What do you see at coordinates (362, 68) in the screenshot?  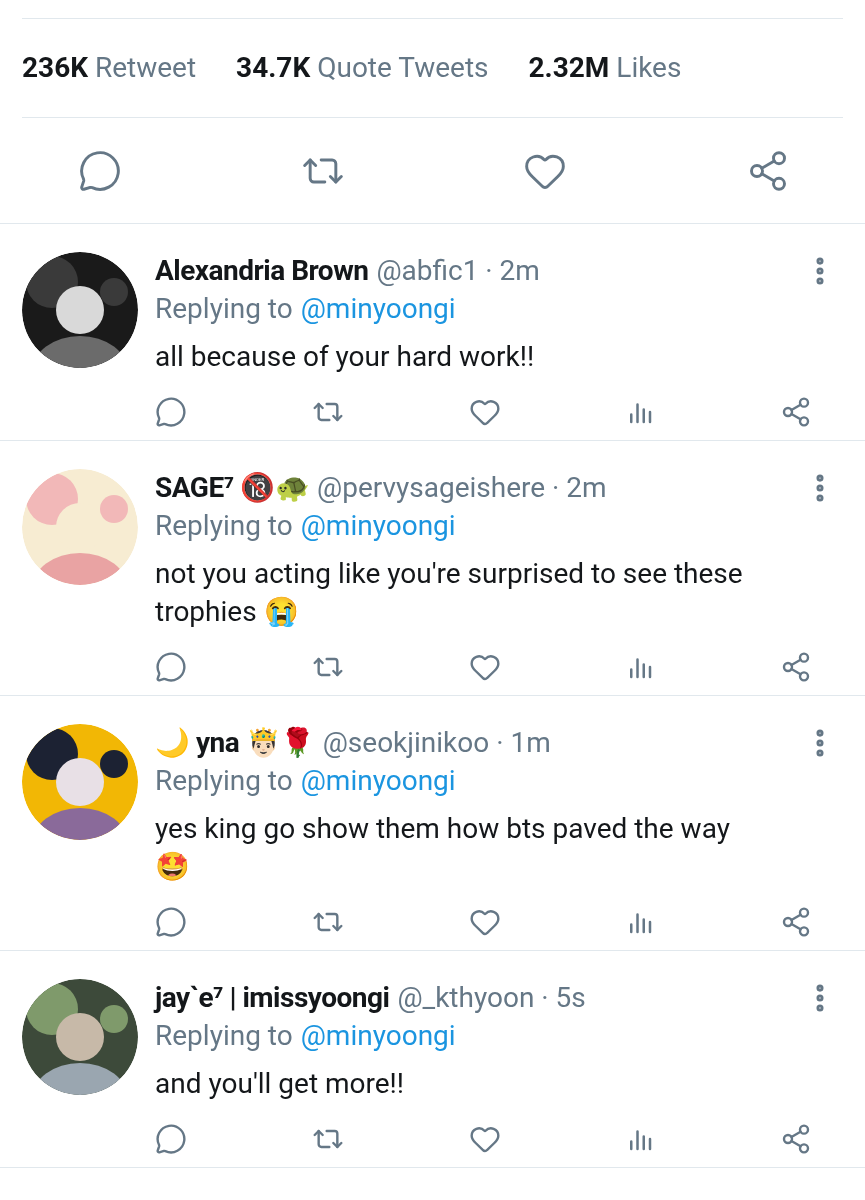 I see `stat-text: 34.7K Quote Tweets` at bounding box center [362, 68].